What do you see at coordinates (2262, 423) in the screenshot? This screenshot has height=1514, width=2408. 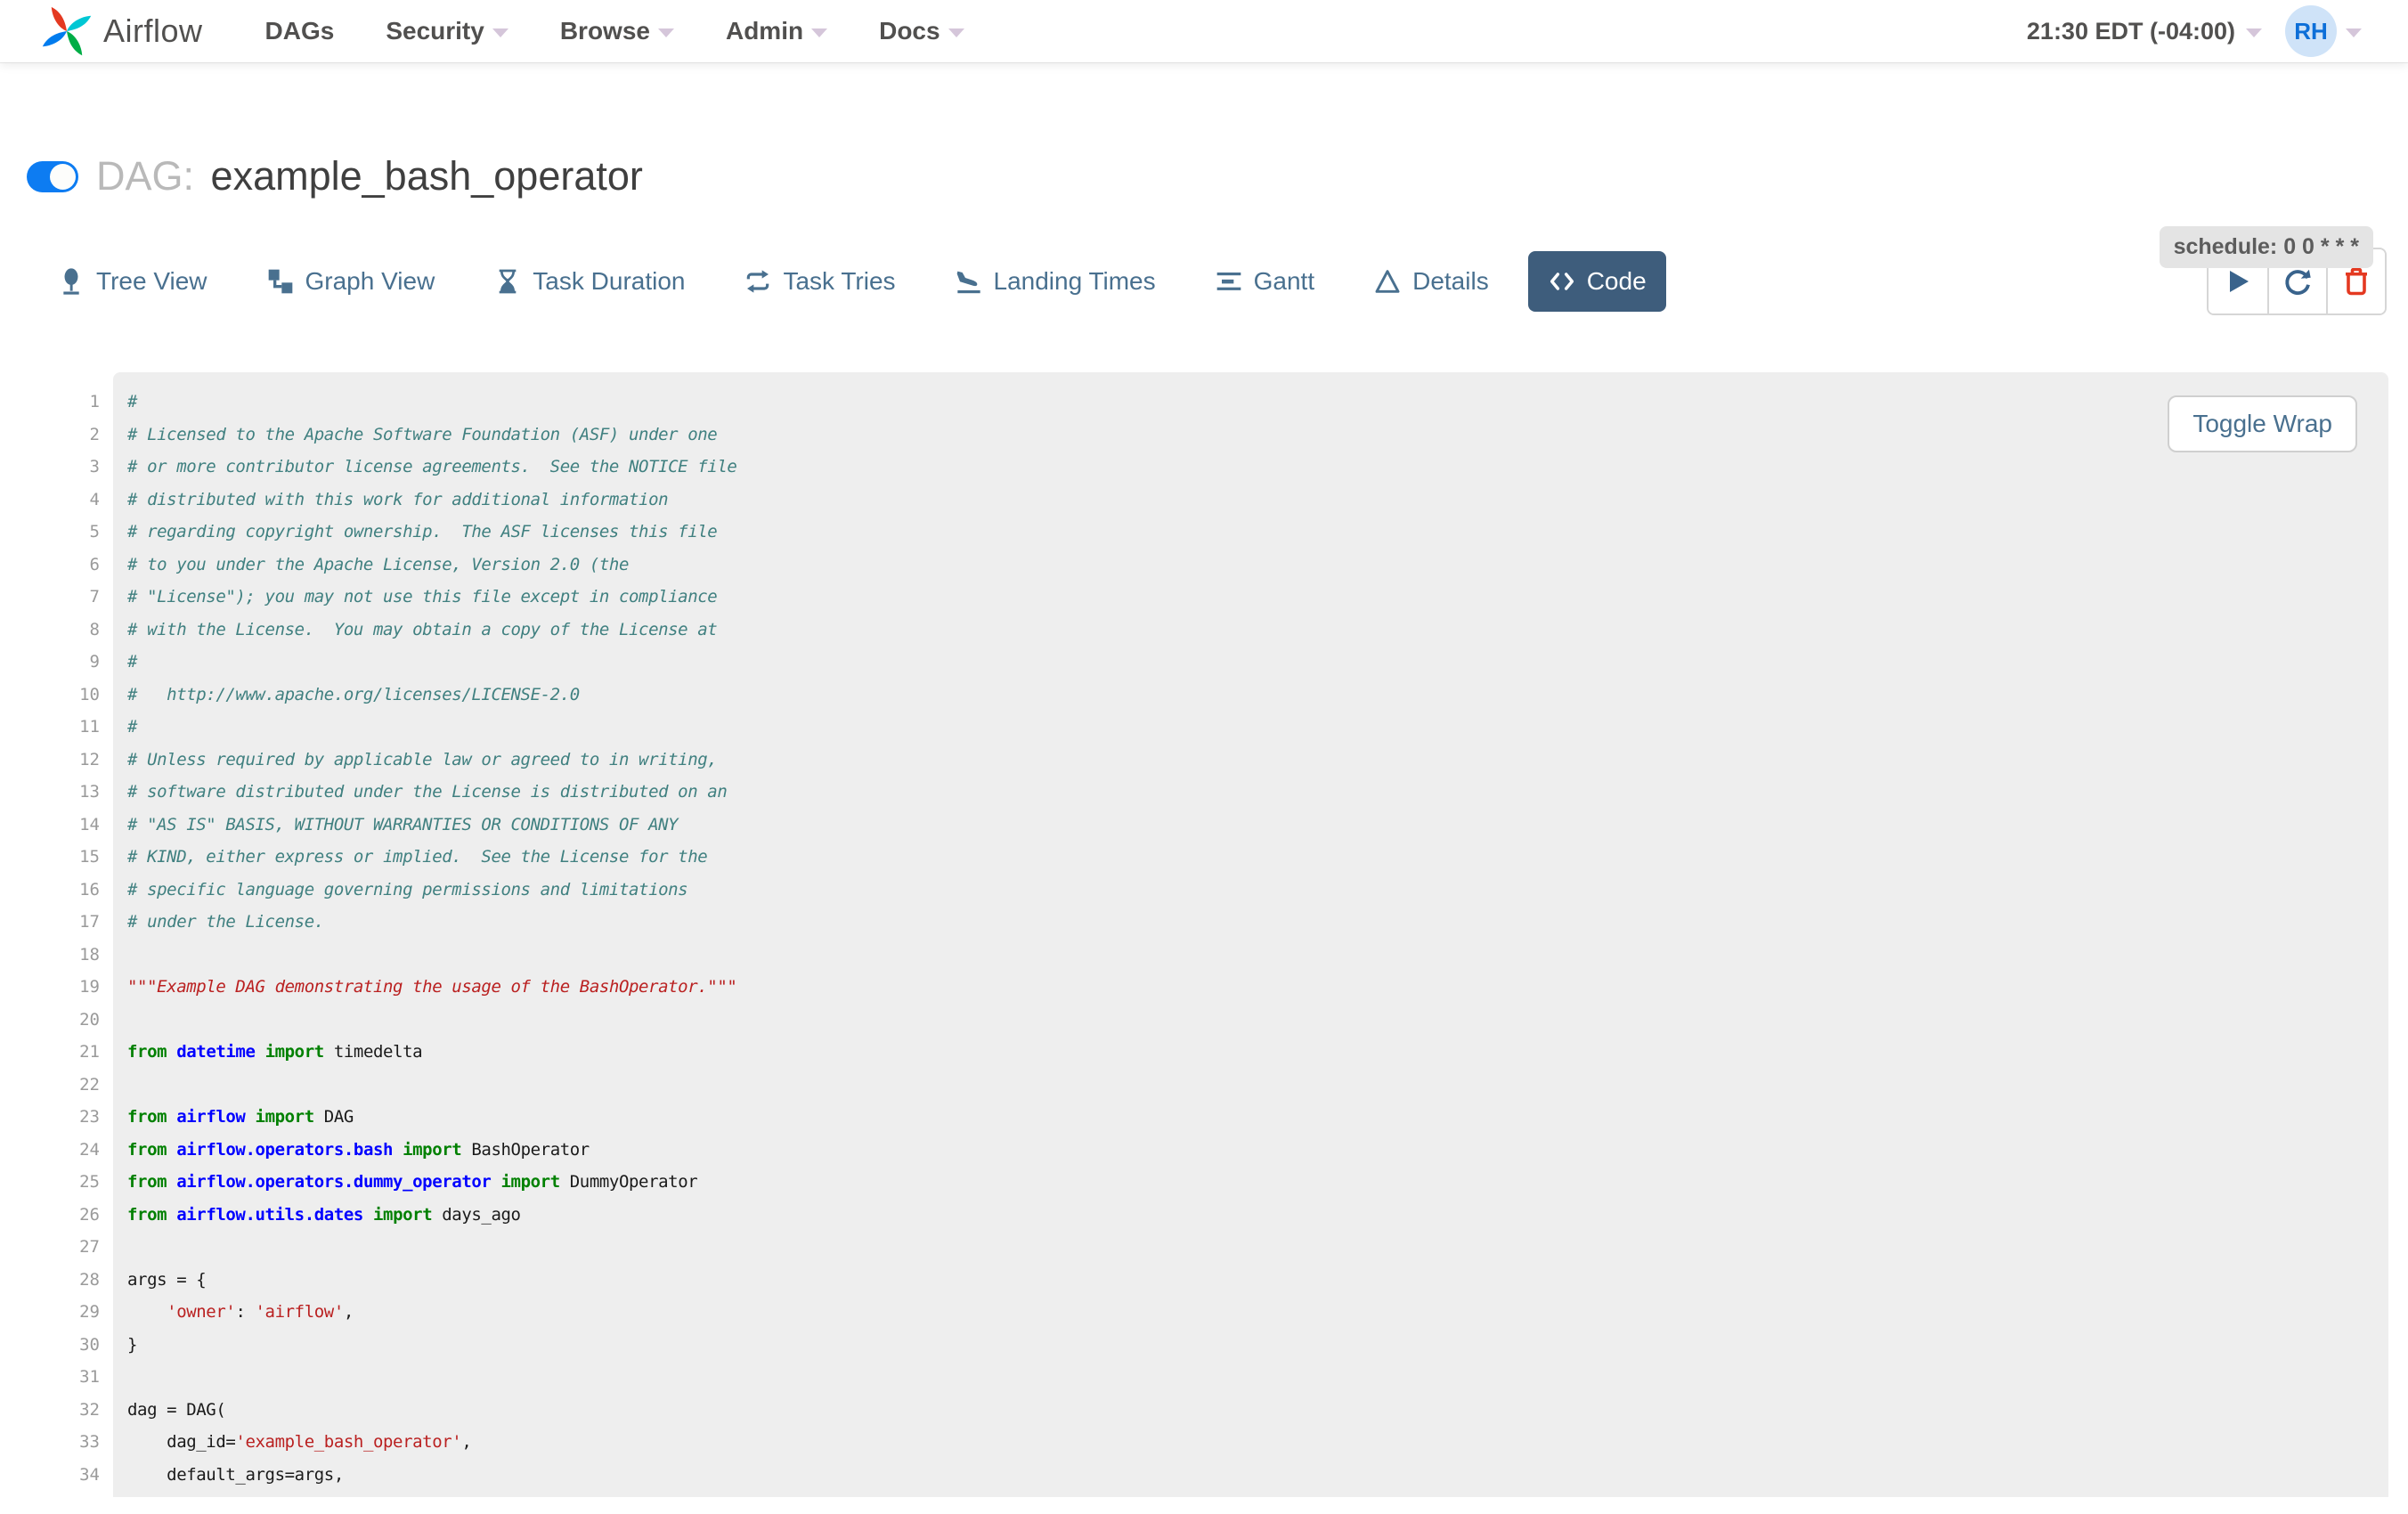 I see `toggle-wrap-button: Toggle Wrap` at bounding box center [2262, 423].